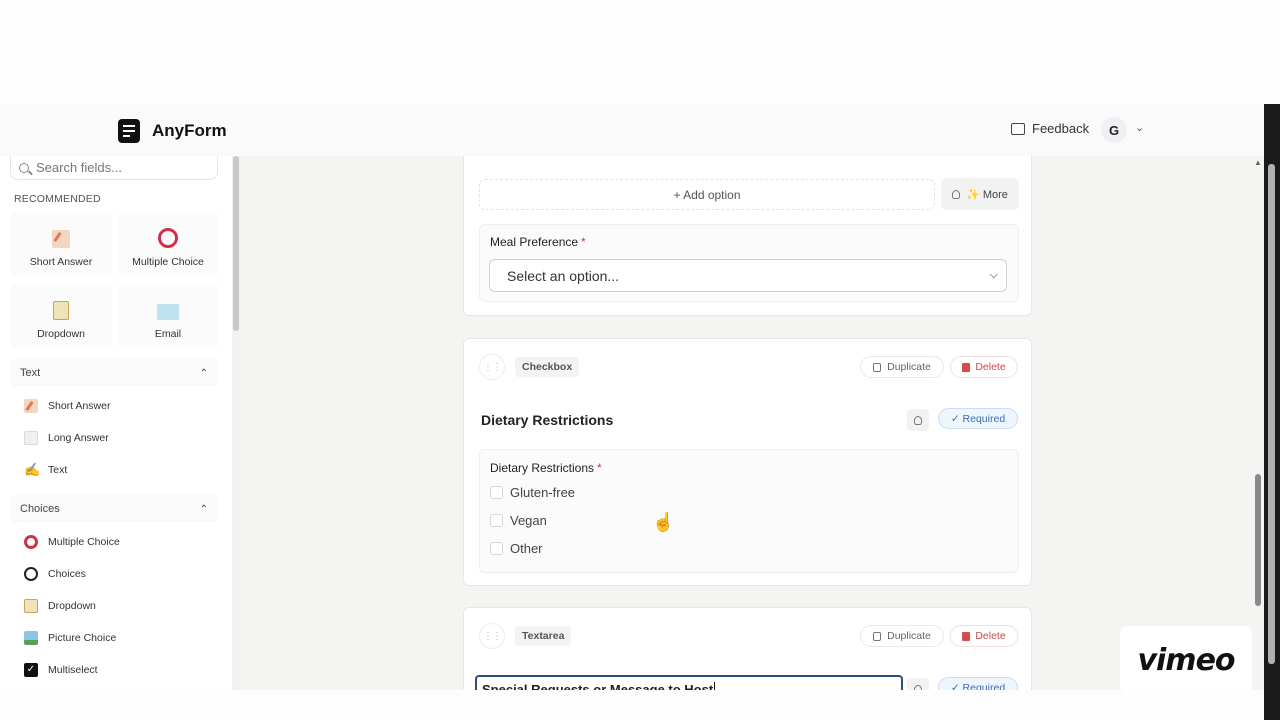 The height and width of the screenshot is (720, 1280). I want to click on tile-label: Short Answer, so click(61, 262).